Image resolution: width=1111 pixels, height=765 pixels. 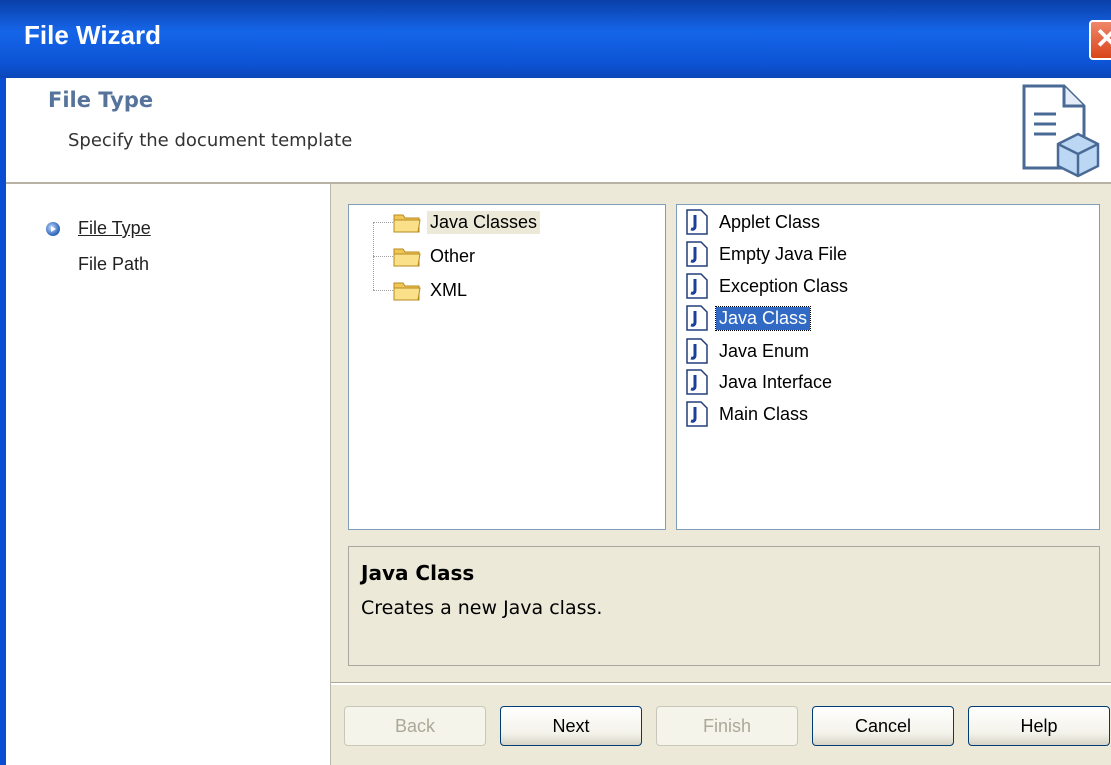 I want to click on list-item-label: Exception Class, so click(x=784, y=285).